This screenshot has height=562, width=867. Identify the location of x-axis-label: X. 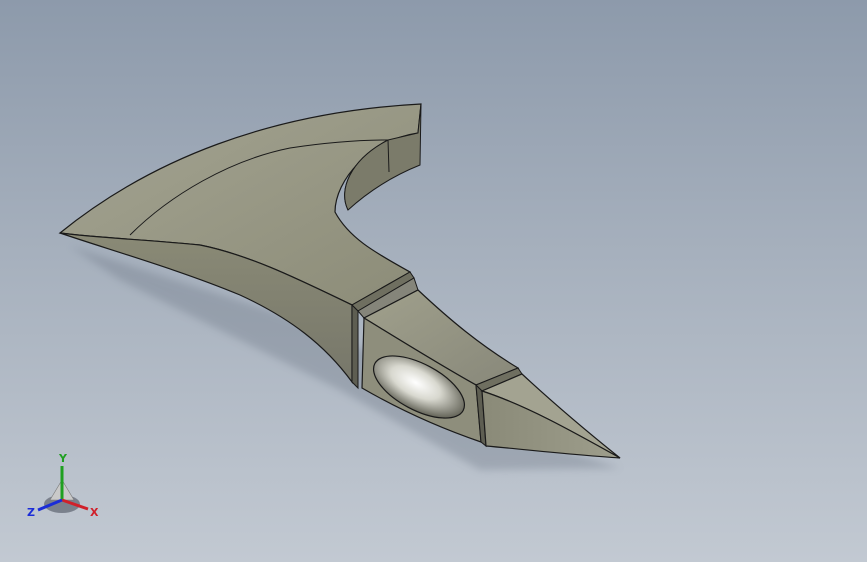
(94, 512).